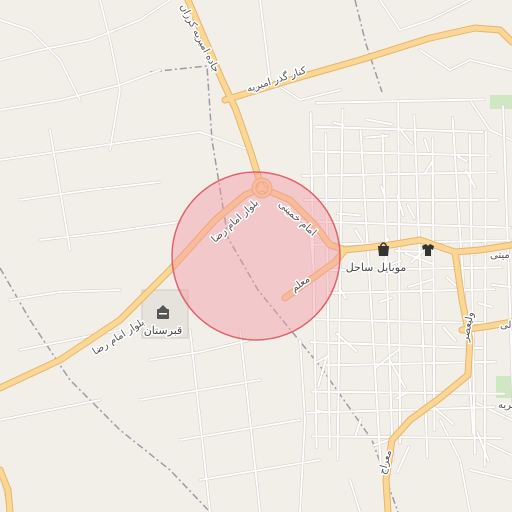 The width and height of the screenshot is (512, 512). I want to click on park-area, so click(501, 102).